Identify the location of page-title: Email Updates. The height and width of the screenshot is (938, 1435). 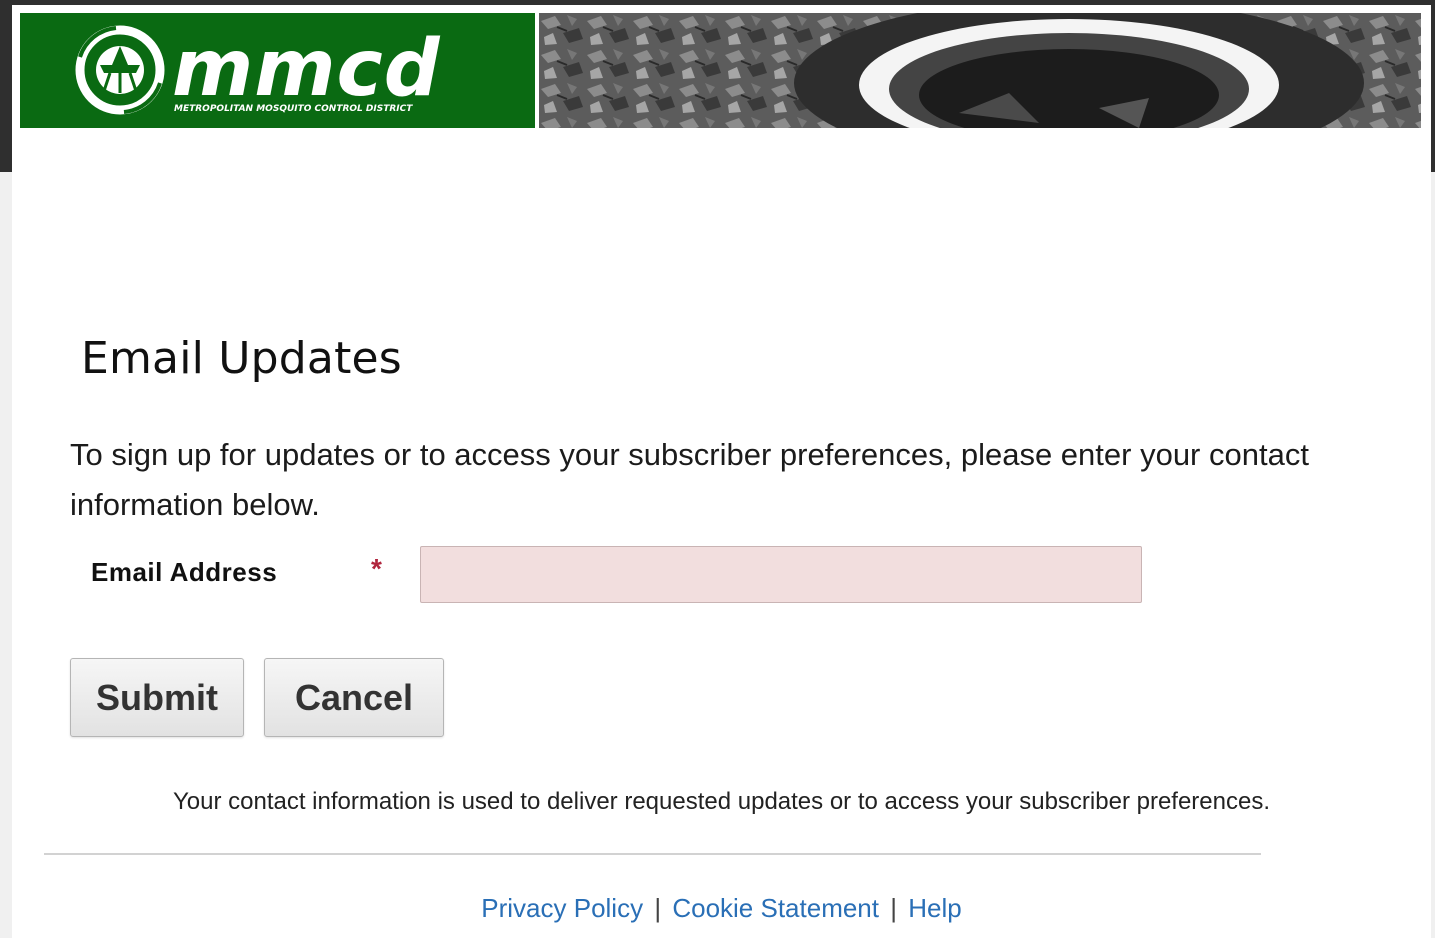
(241, 358).